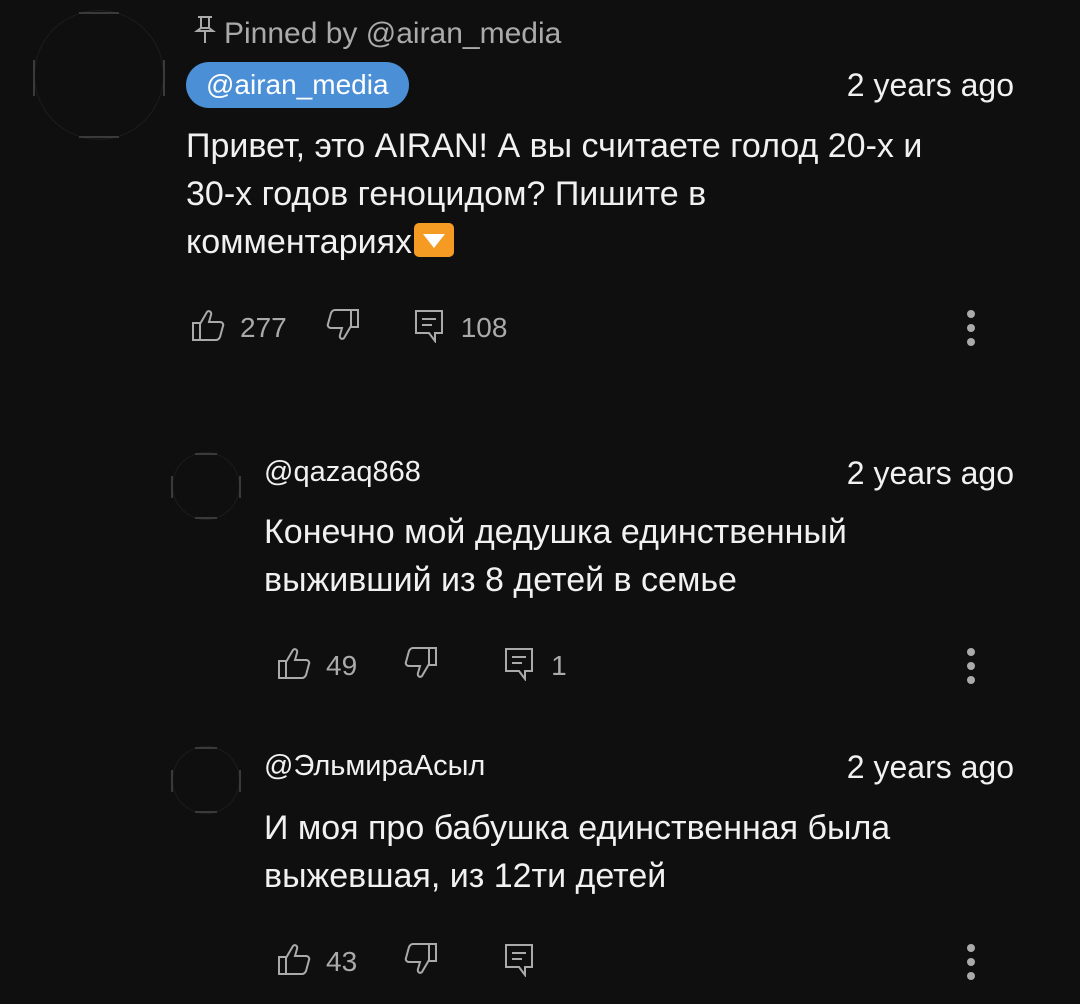 The width and height of the screenshot is (1080, 1004). Describe the element at coordinates (465, 876) in the screenshot. I see `comment-text-line: выжевшая, из 12ти детей` at that location.